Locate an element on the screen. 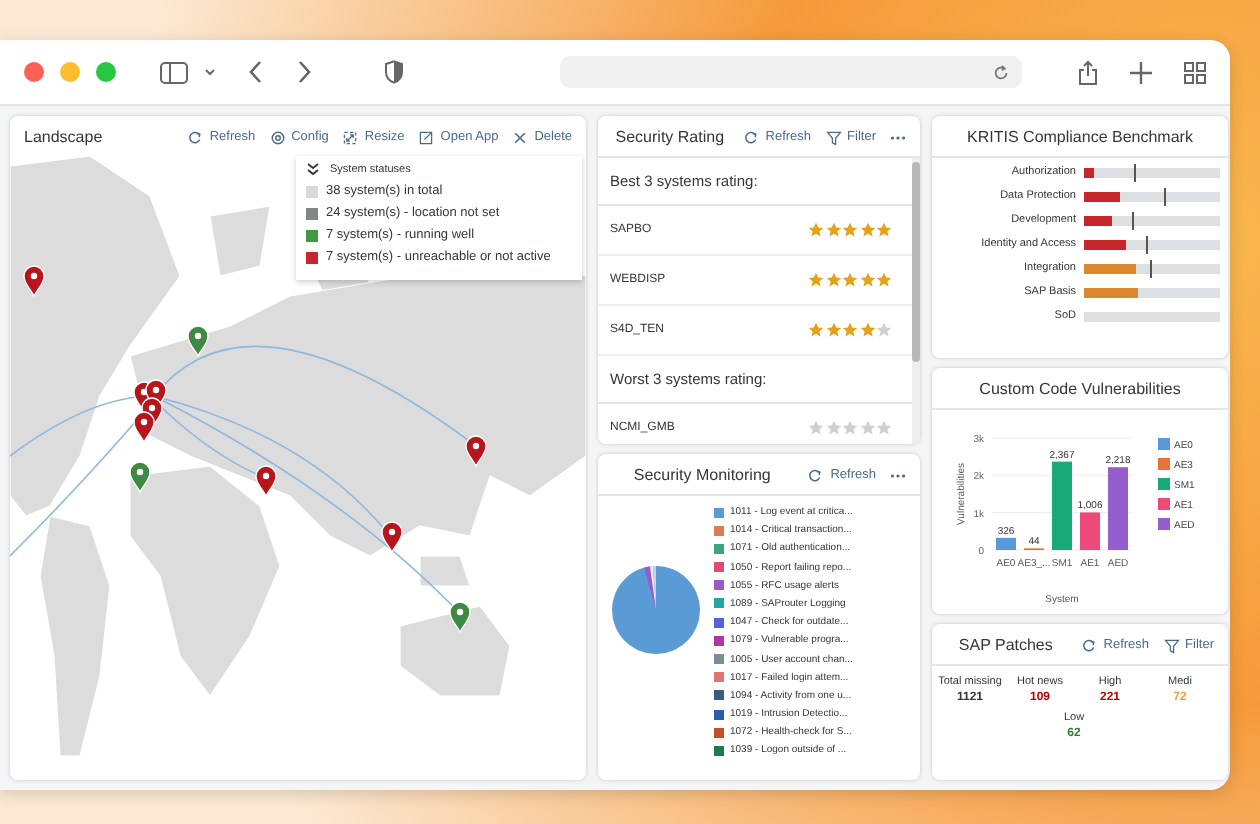 Image resolution: width=1260 pixels, height=824 pixels. gear-icon is located at coordinates (277, 137).